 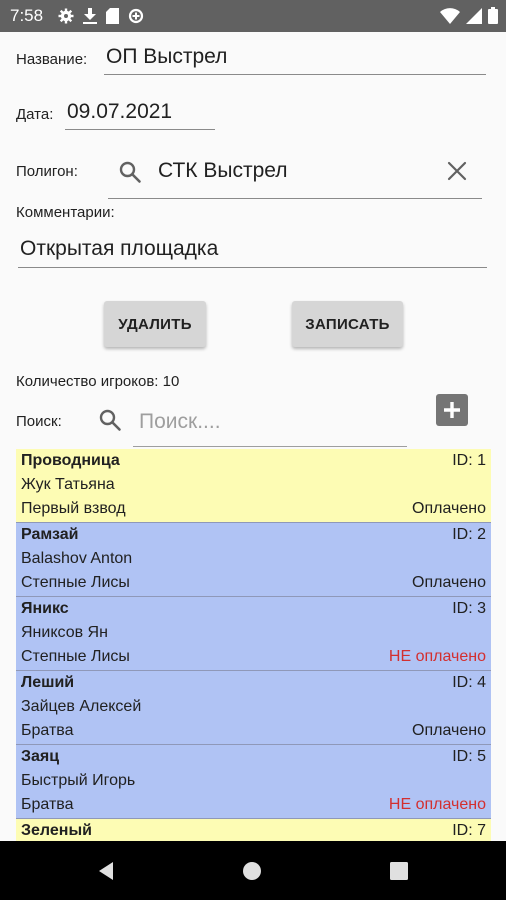 I want to click on save-button: ЗАПИСАТЬ, so click(x=347, y=324).